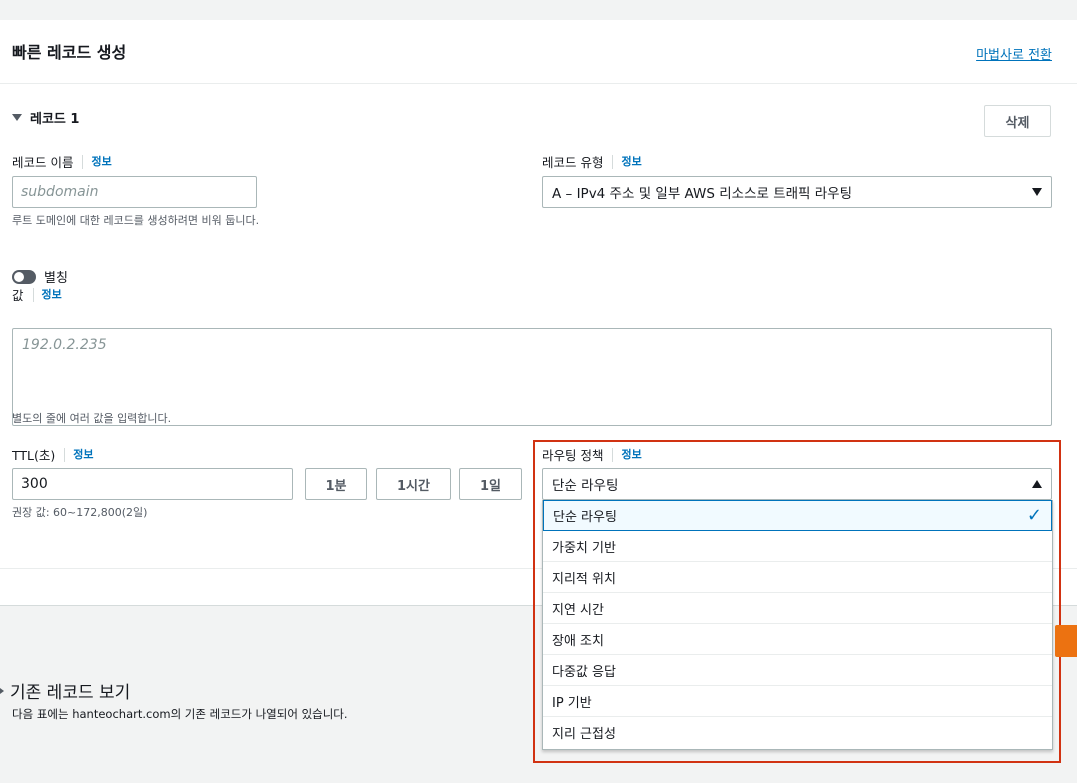 This screenshot has height=783, width=1077. I want to click on alias-toggle: 별칭, so click(40, 276).